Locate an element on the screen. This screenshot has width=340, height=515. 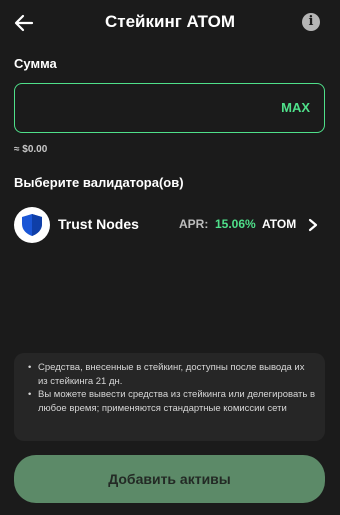
validator-name: Trust Nodes is located at coordinates (98, 224).